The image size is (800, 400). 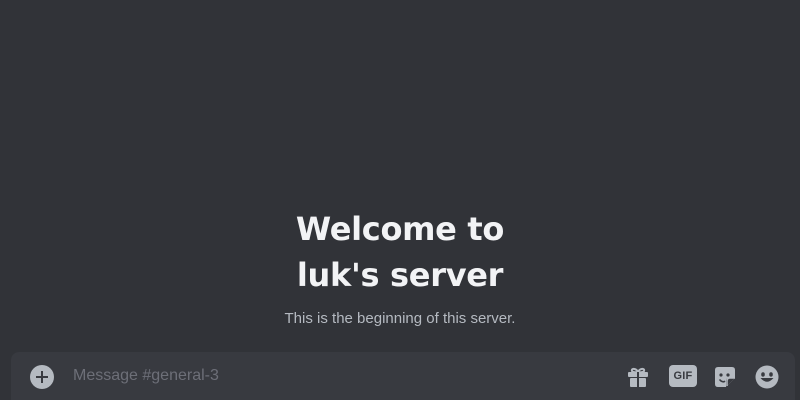 I want to click on sticker-icon, so click(x=725, y=377).